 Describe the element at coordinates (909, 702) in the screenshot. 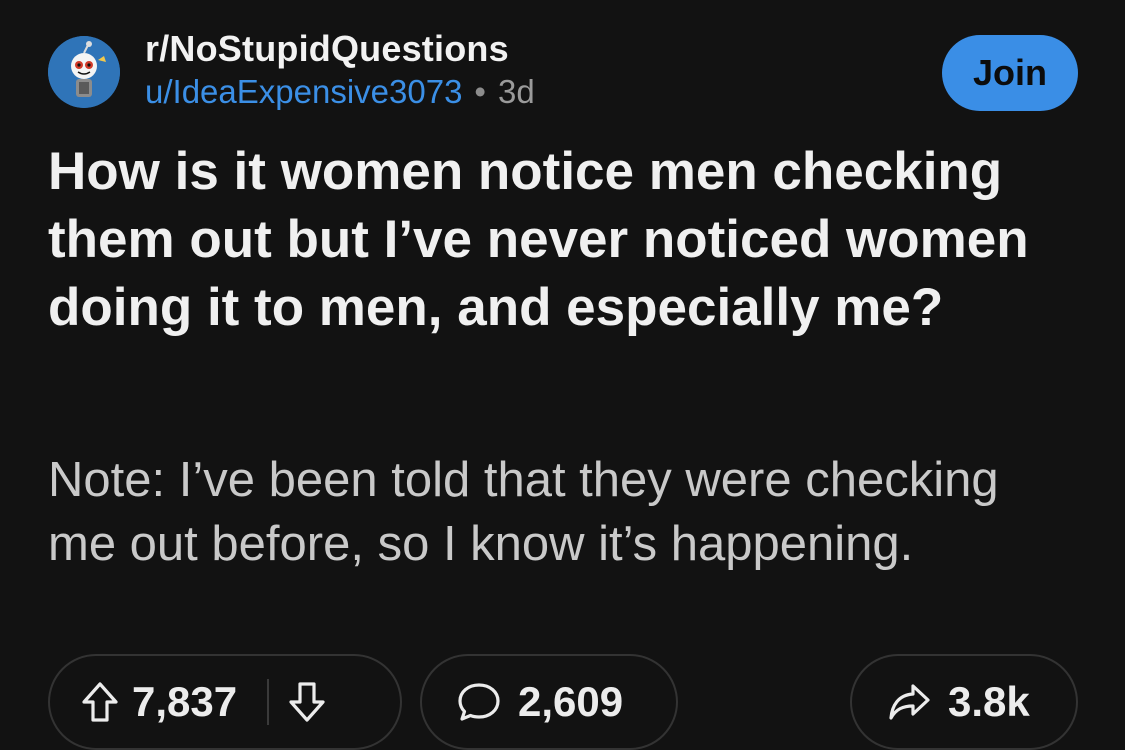

I see `share-icon` at that location.